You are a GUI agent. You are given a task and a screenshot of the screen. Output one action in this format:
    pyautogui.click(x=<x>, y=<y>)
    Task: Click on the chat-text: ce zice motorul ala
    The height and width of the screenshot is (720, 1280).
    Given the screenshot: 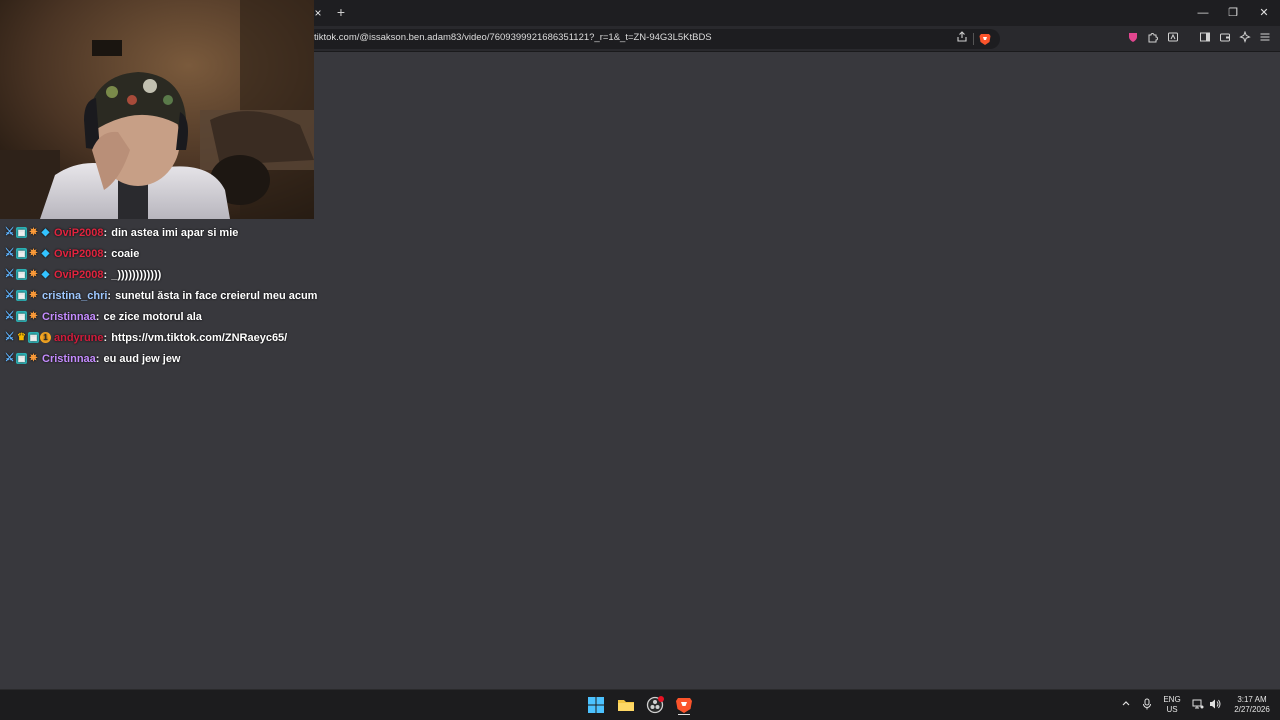 What is the action you would take?
    pyautogui.click(x=152, y=316)
    